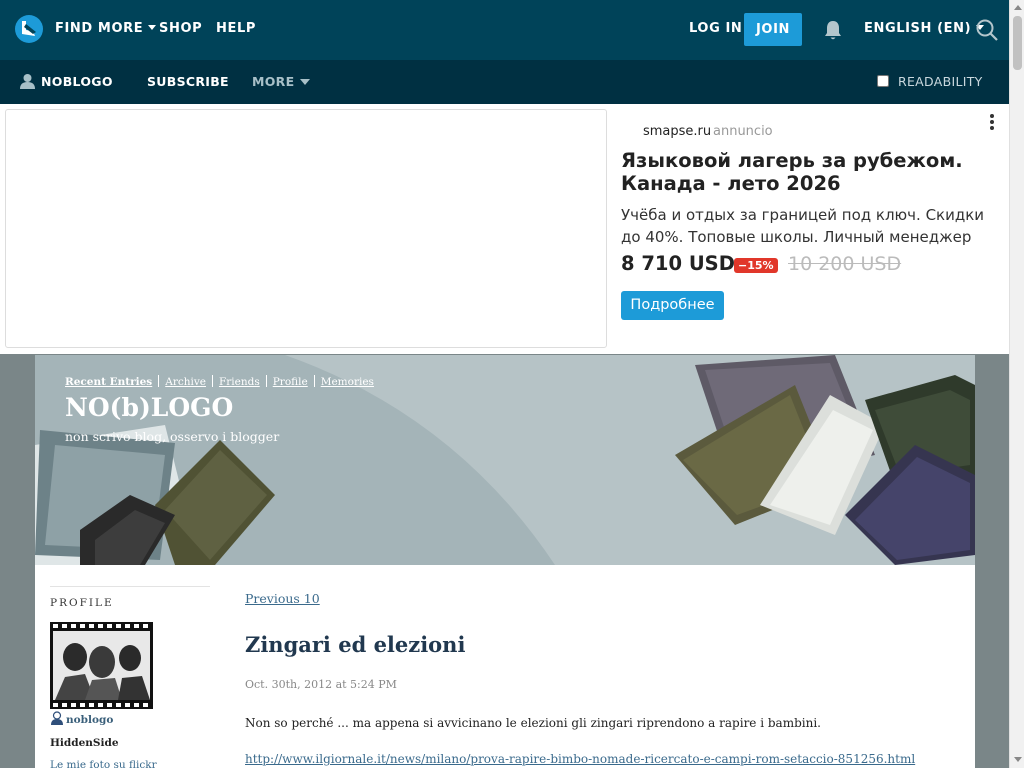  Describe the element at coordinates (504, 82) in the screenshot. I see `journal-toolbar: NOBLOGO SUBSCRIBE MORE` at that location.